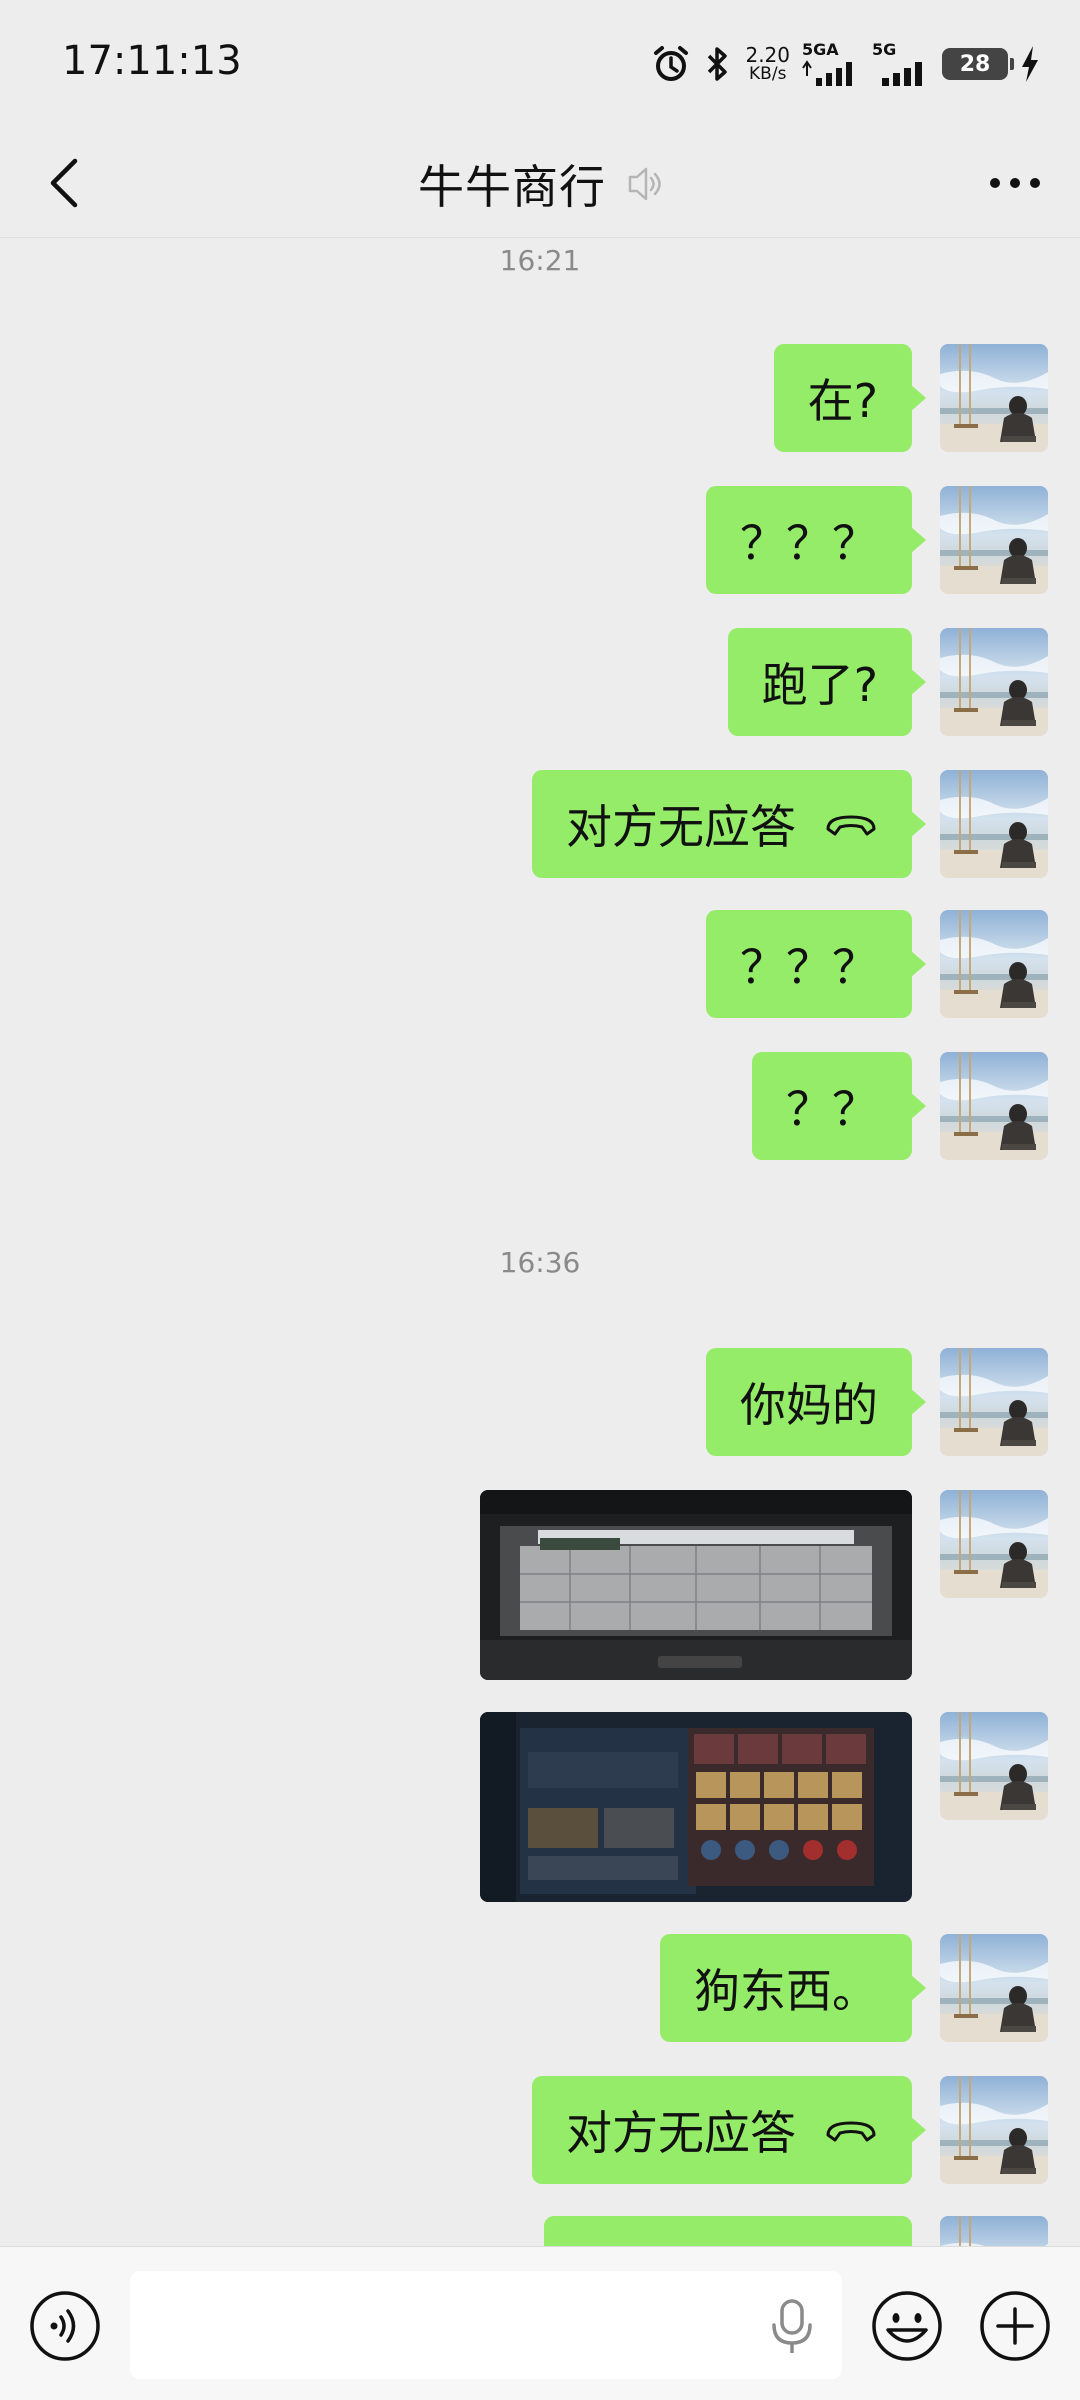 This screenshot has height=2400, width=1080. I want to click on input-bar, so click(540, 2323).